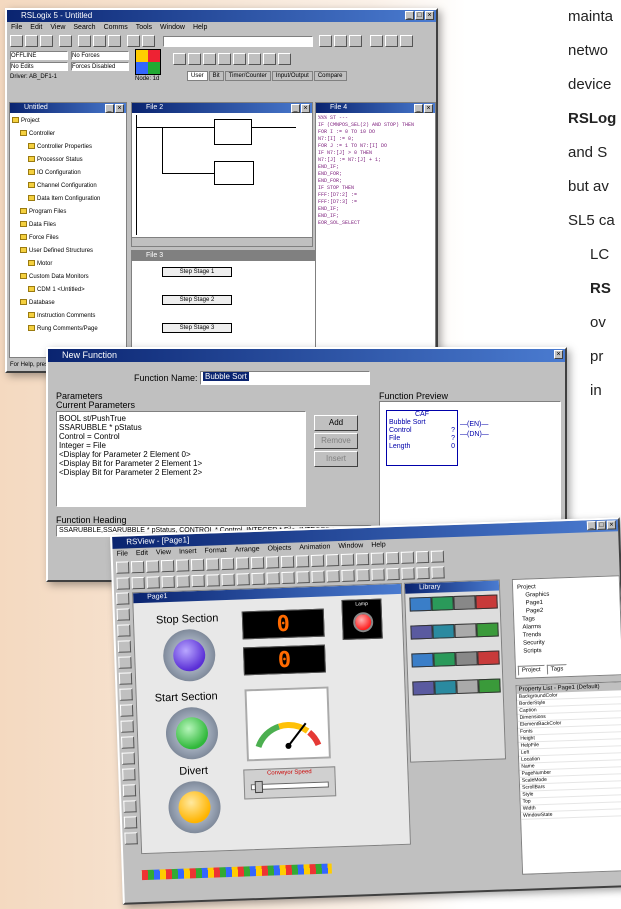 The width and height of the screenshot is (621, 909). What do you see at coordinates (247, 550) in the screenshot?
I see `menu-item: Arrange` at bounding box center [247, 550].